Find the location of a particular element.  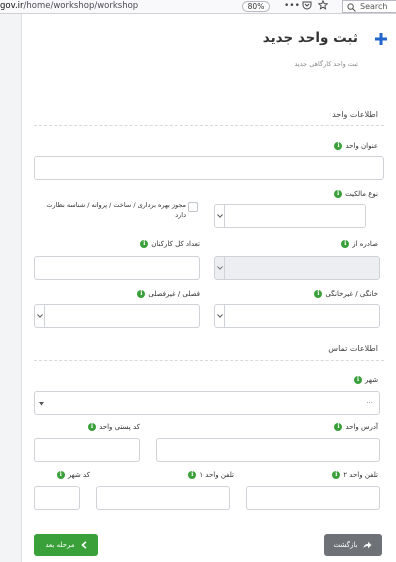

chevron-left-icon is located at coordinates (83, 545).